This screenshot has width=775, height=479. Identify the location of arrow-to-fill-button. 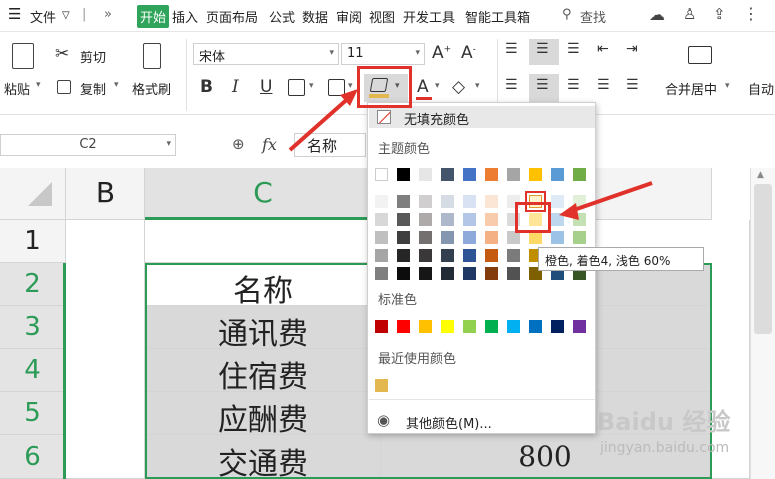
(321, 122).